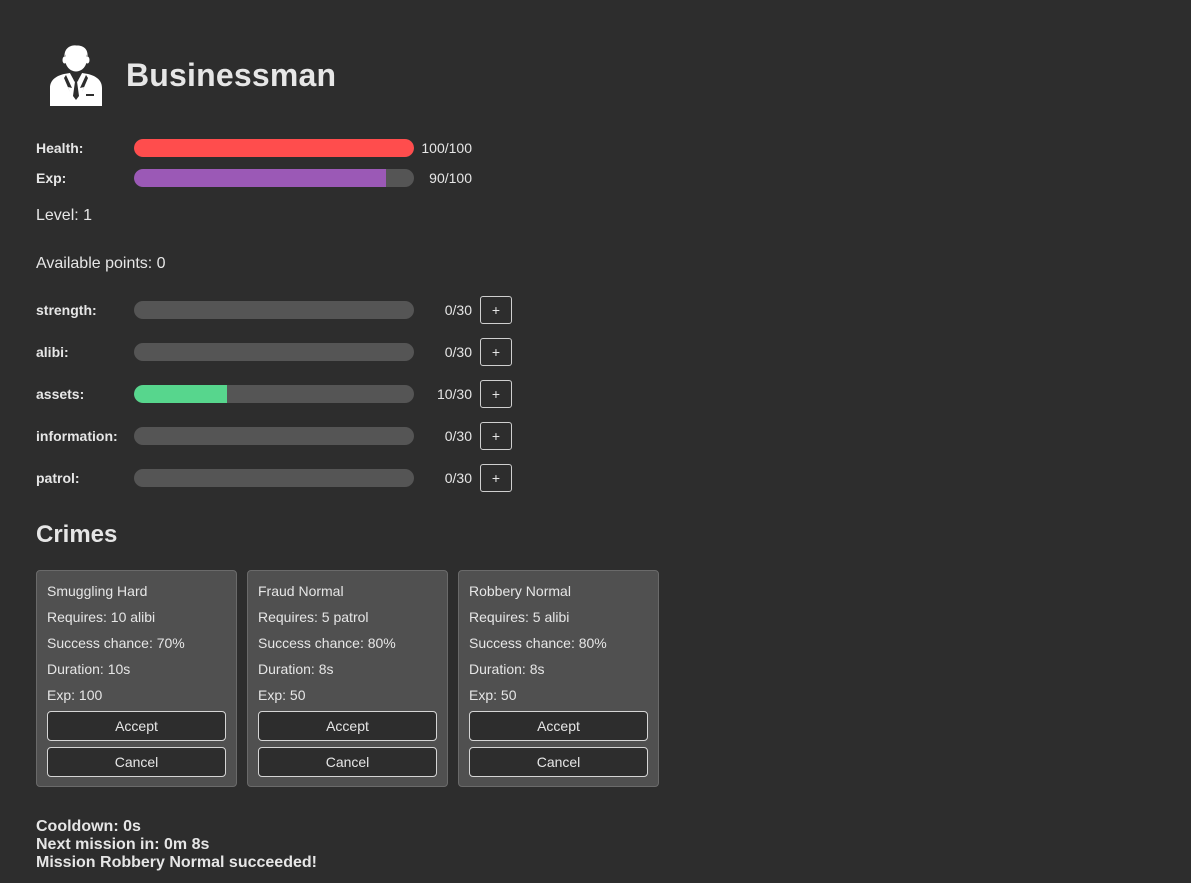  What do you see at coordinates (313, 617) in the screenshot?
I see `crime-requires: Requires: 5 patrol` at bounding box center [313, 617].